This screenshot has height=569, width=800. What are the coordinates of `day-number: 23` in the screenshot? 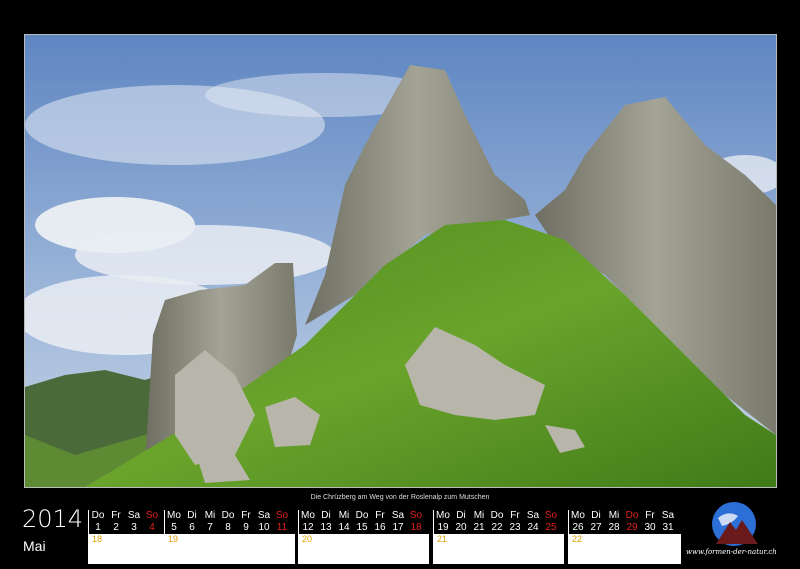 It's located at (515, 527).